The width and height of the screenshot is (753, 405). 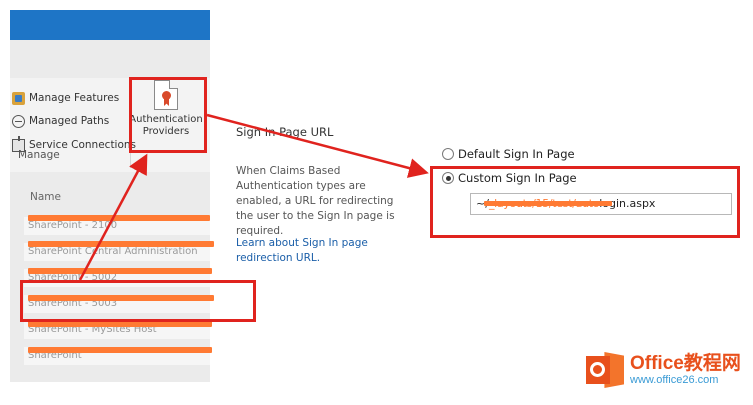 I want to click on watermark-title: Office教程网, so click(x=685, y=363).